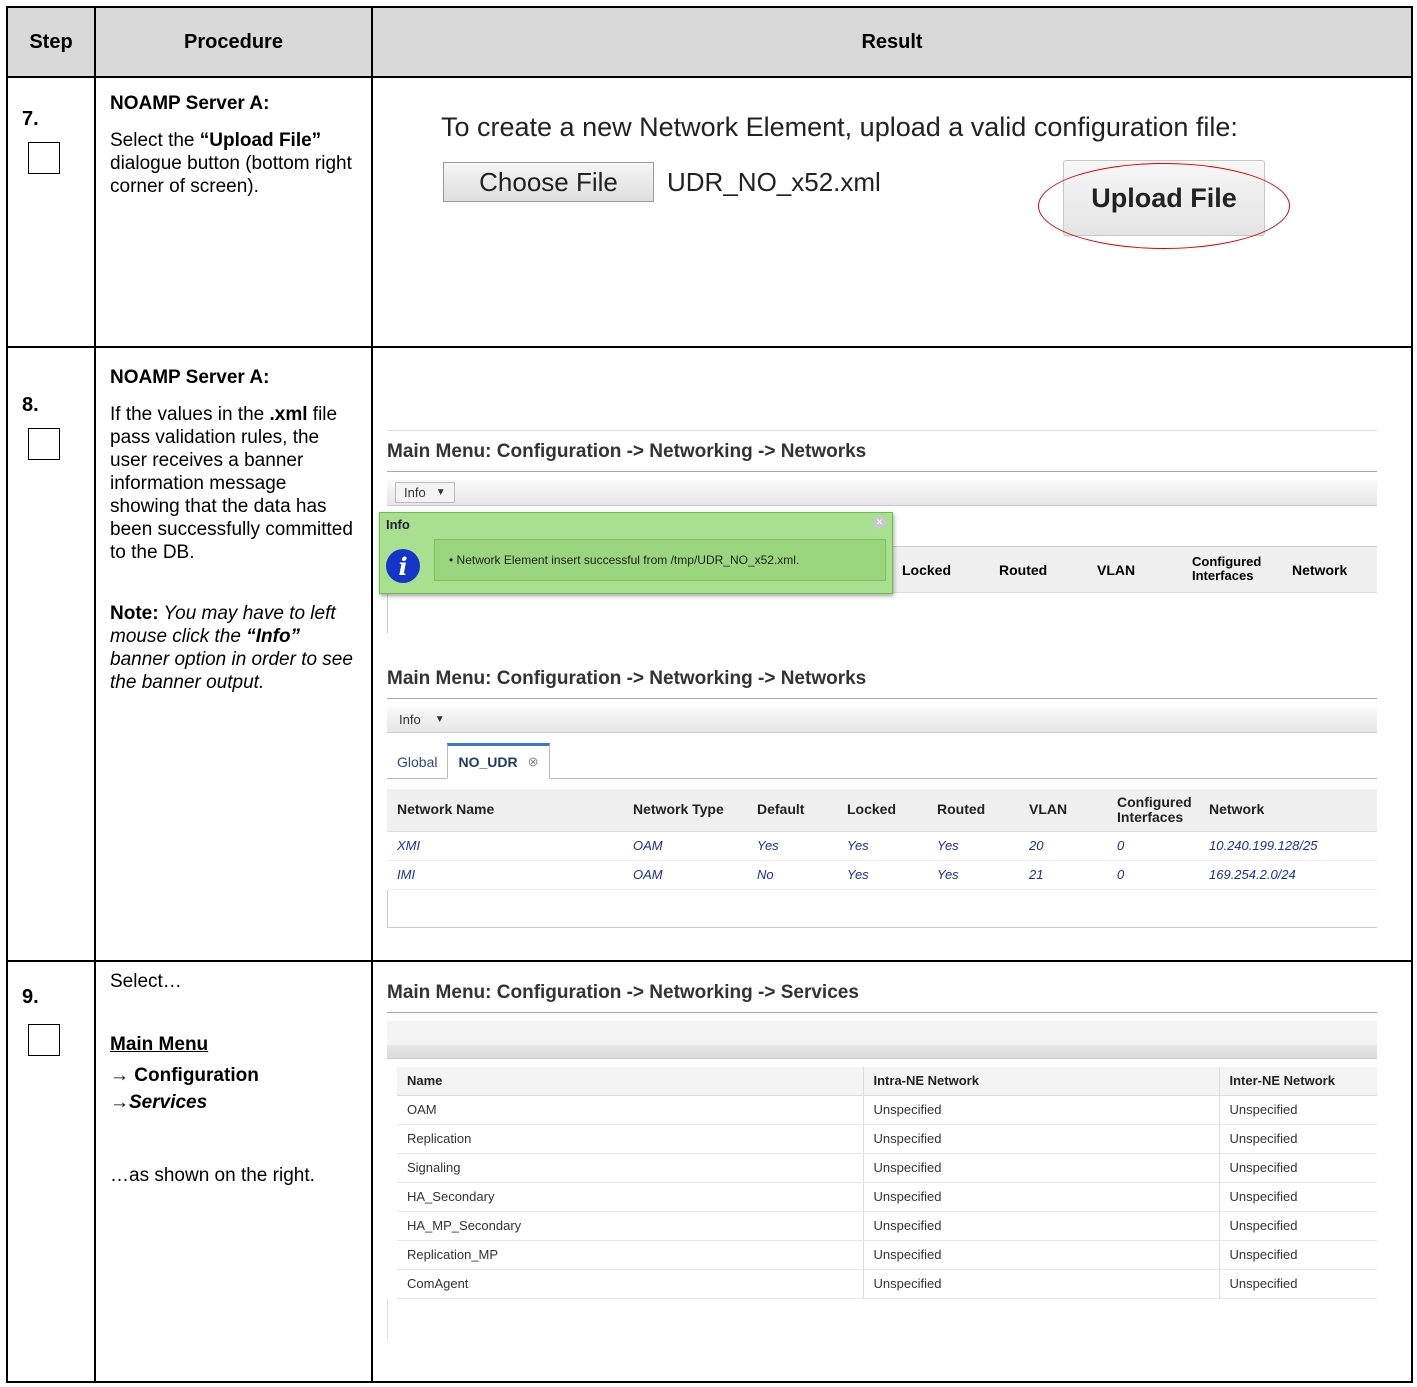  I want to click on table-row: HA_MP_Secondary Unspecified Unspecified, so click(887, 1226).